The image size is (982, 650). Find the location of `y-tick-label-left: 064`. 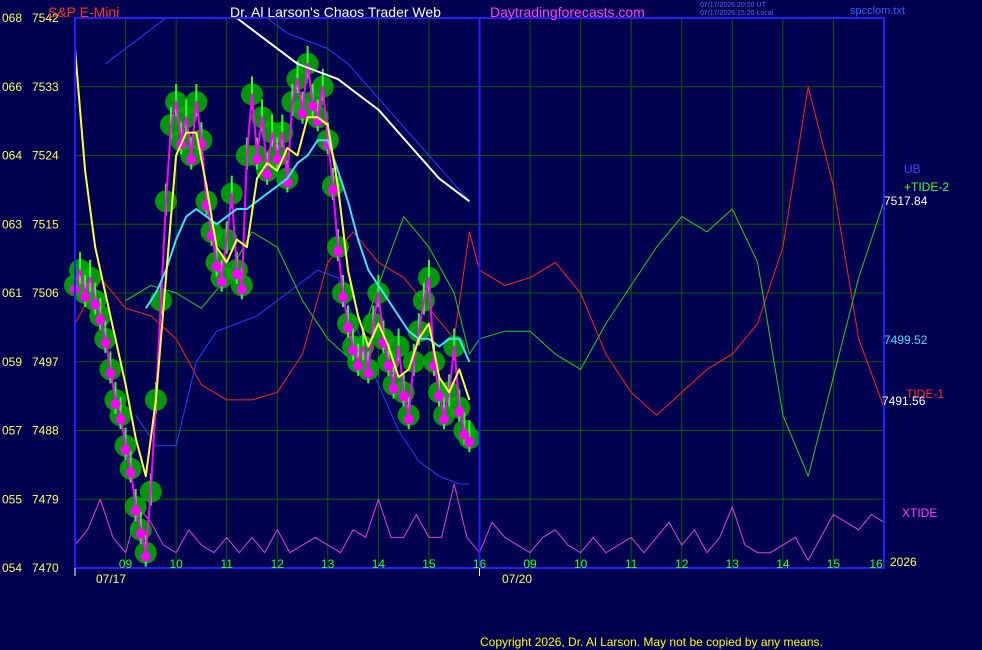

y-tick-label-left: 064 is located at coordinates (12, 156).